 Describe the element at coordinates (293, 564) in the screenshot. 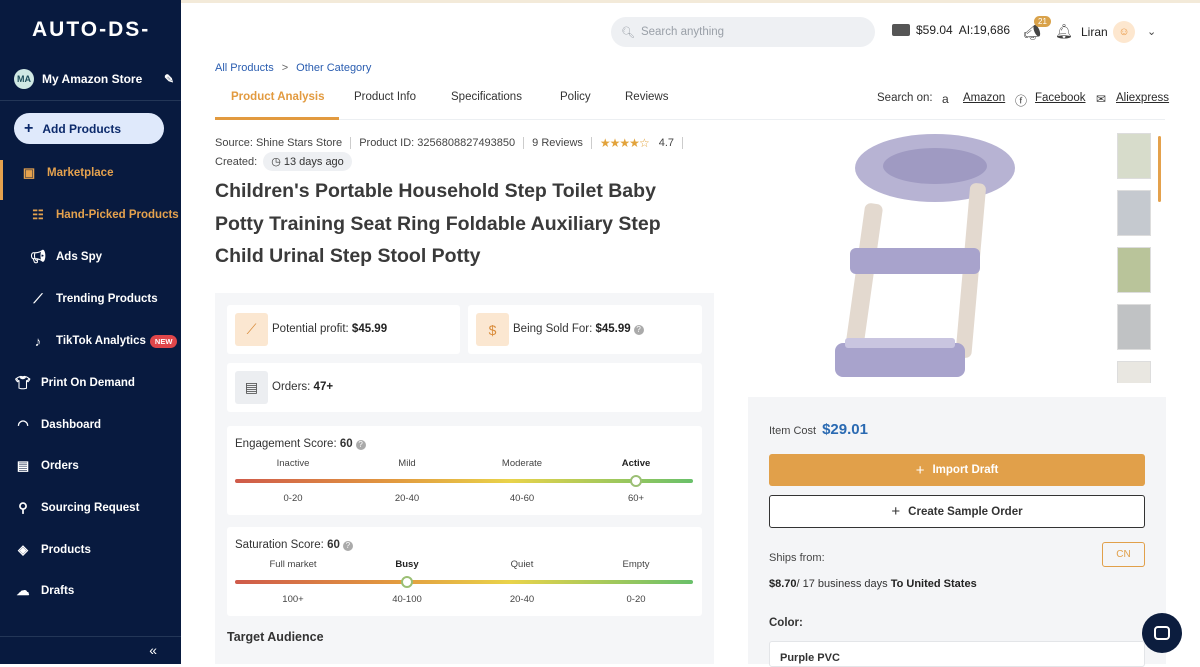

I see `saturation-level-full-market: Full market` at that location.